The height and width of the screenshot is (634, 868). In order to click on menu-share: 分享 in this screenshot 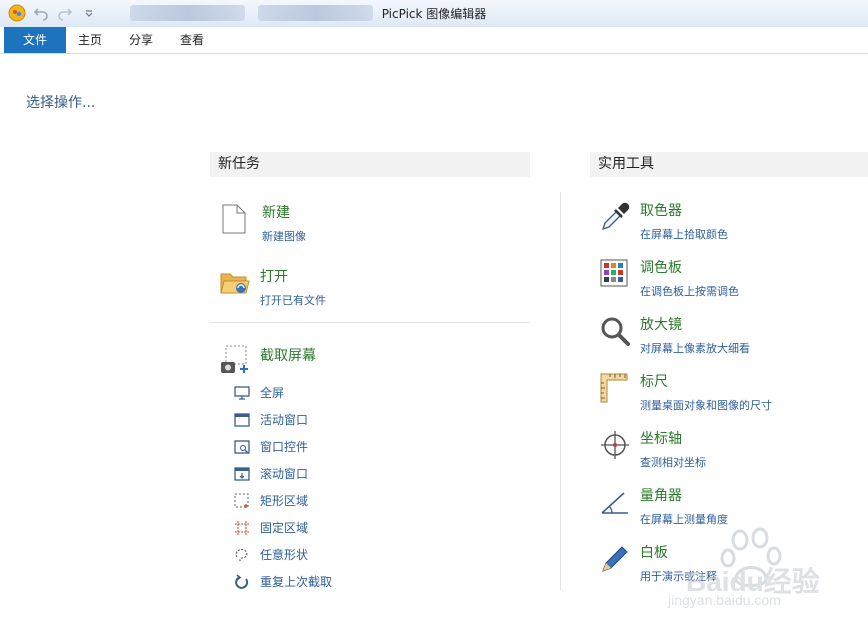, I will do `click(141, 40)`.